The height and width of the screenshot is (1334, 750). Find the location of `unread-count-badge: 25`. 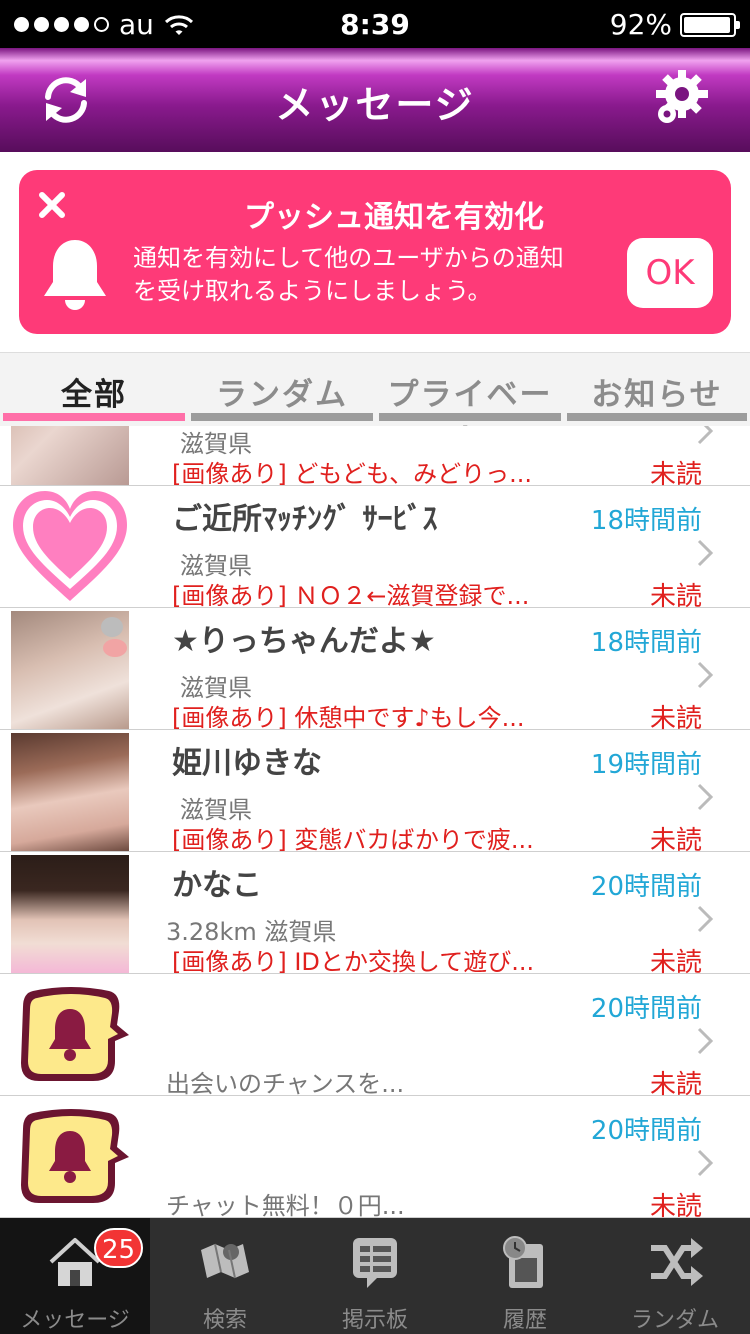

unread-count-badge: 25 is located at coordinates (119, 1248).